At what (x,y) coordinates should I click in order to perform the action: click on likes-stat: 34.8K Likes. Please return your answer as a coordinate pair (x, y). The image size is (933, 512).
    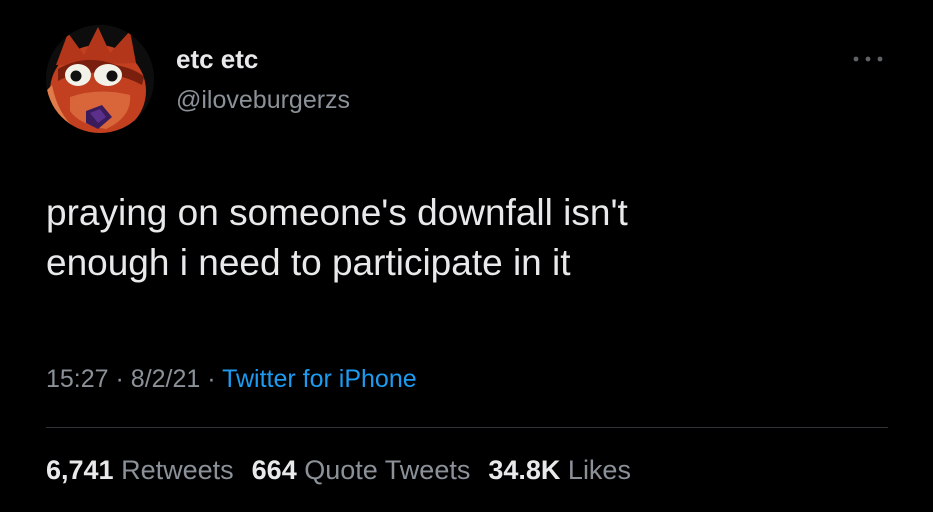
    Looking at the image, I should click on (559, 470).